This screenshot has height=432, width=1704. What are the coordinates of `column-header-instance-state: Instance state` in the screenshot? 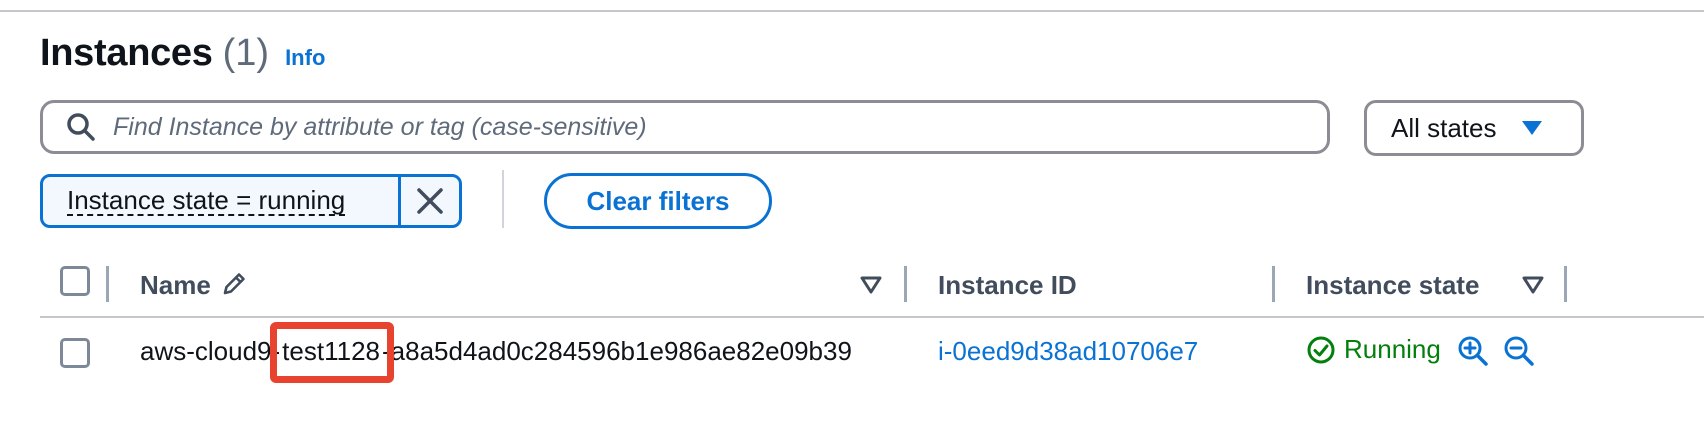 It's located at (1392, 285).